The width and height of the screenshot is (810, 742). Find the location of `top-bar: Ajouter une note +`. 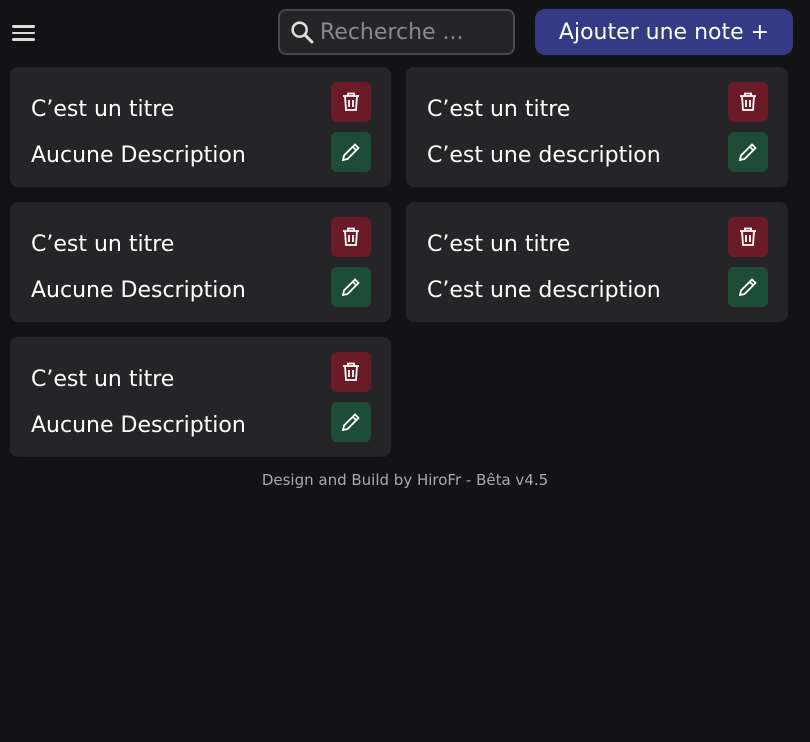

top-bar: Ajouter une note + is located at coordinates (405, 32).